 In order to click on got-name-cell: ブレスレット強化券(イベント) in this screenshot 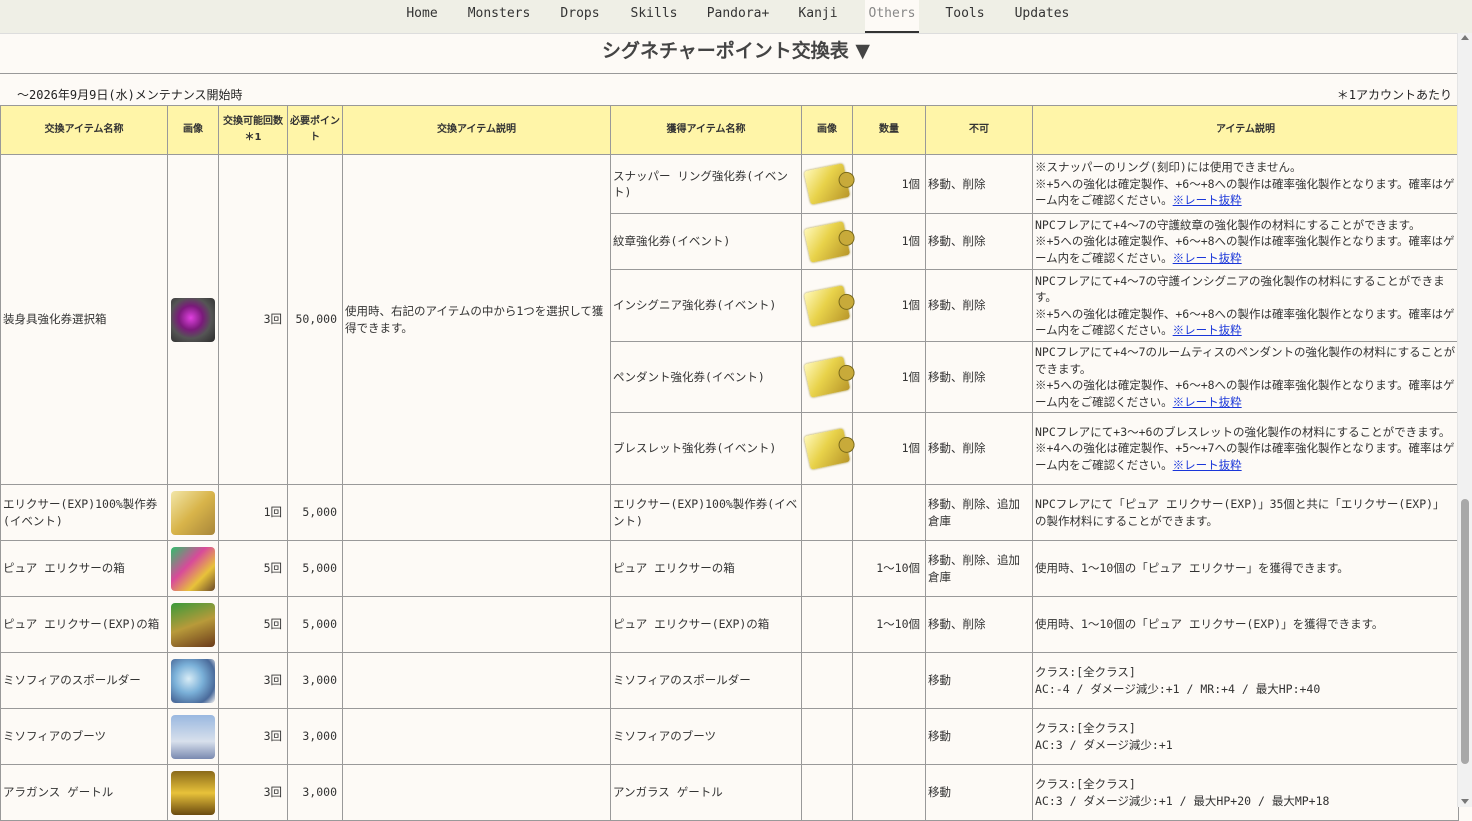, I will do `click(706, 448)`.